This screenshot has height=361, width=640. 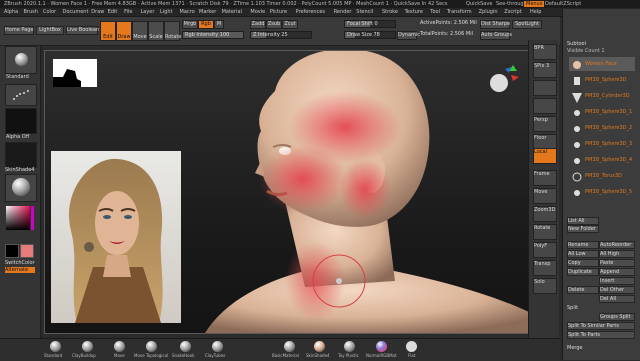 What do you see at coordinates (207, 12) in the screenshot?
I see `menu-marker: Marker` at bounding box center [207, 12].